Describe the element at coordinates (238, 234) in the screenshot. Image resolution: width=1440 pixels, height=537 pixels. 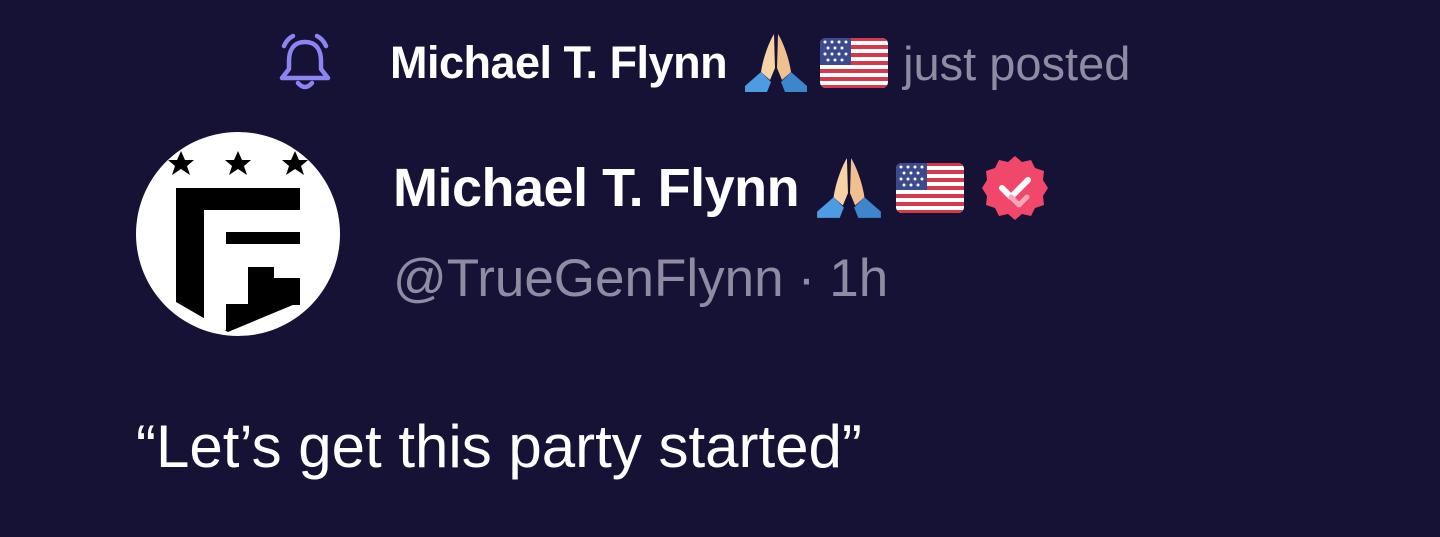
I see `avatar` at that location.